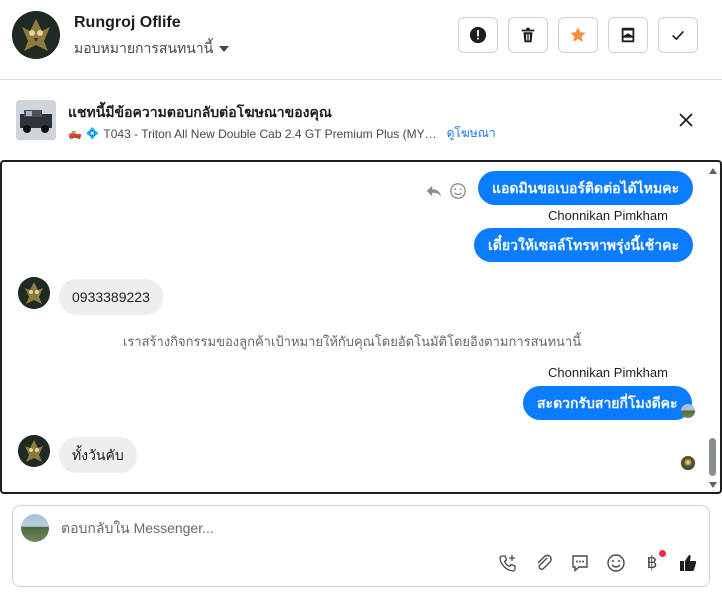  What do you see at coordinates (662, 553) in the screenshot?
I see `notification-dot` at bounding box center [662, 553].